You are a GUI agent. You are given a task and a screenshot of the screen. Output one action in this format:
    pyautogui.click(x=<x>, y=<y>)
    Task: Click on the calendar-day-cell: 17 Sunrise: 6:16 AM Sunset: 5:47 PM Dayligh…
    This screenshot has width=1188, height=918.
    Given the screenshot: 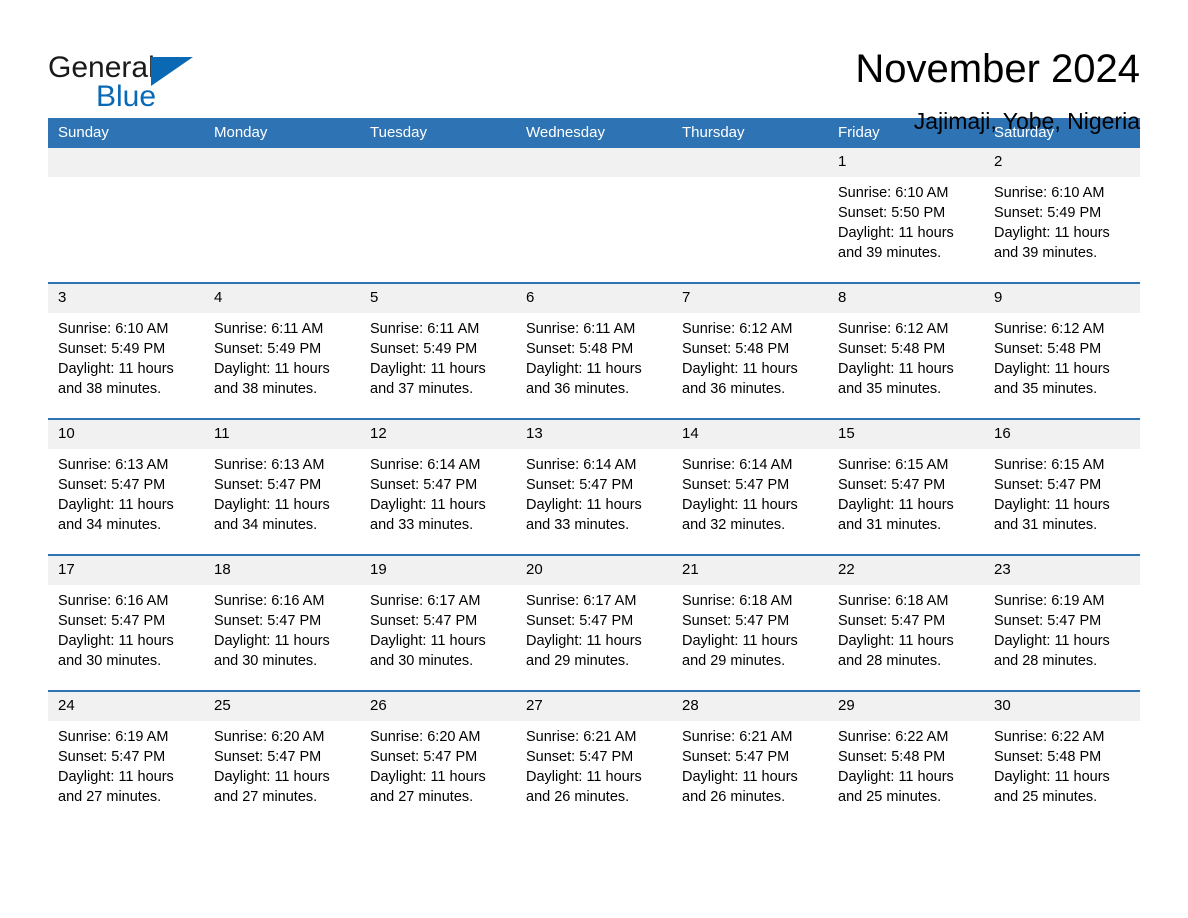 What is the action you would take?
    pyautogui.click(x=126, y=623)
    